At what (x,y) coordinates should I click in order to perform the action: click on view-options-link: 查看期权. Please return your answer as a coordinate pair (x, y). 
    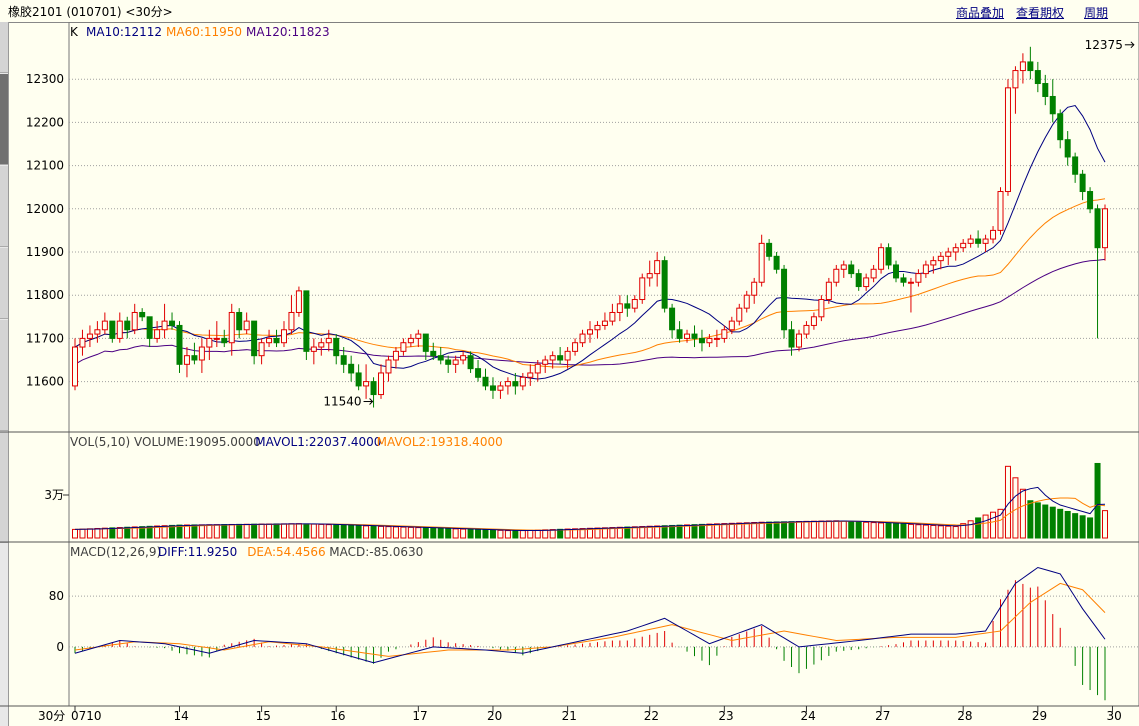
    Looking at the image, I should click on (1040, 12).